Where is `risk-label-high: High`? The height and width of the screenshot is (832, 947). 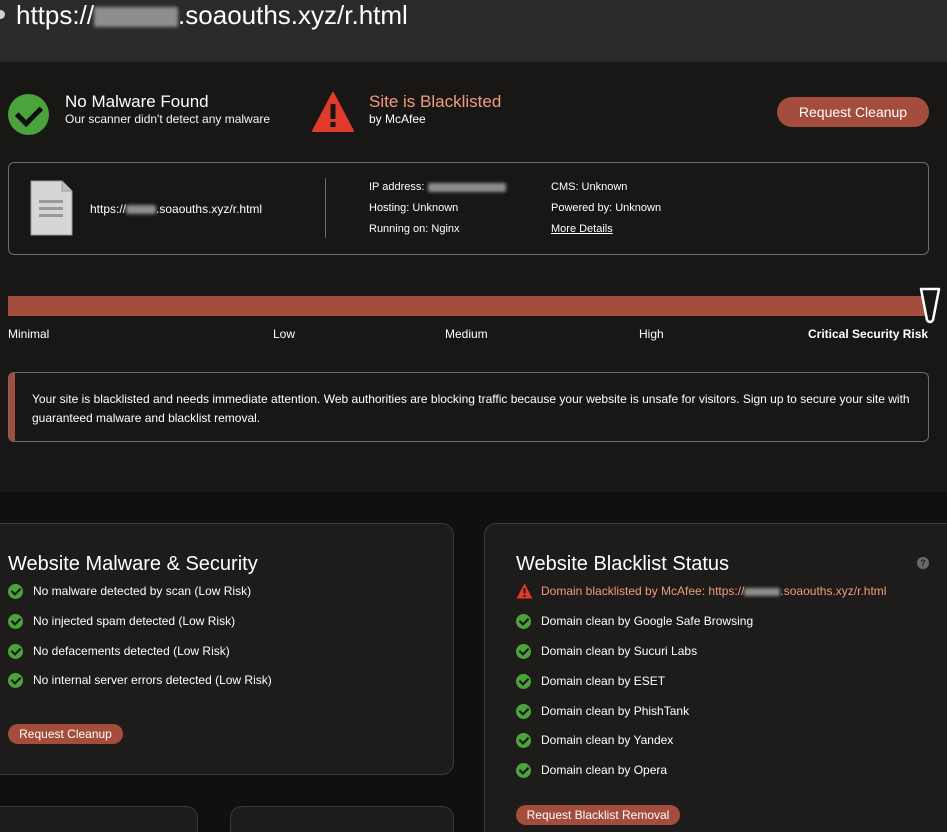
risk-label-high: High is located at coordinates (651, 334).